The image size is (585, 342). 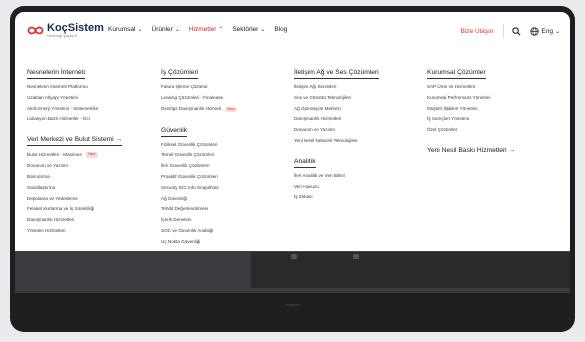 What do you see at coordinates (516, 31) in the screenshot?
I see `search-icon` at bounding box center [516, 31].